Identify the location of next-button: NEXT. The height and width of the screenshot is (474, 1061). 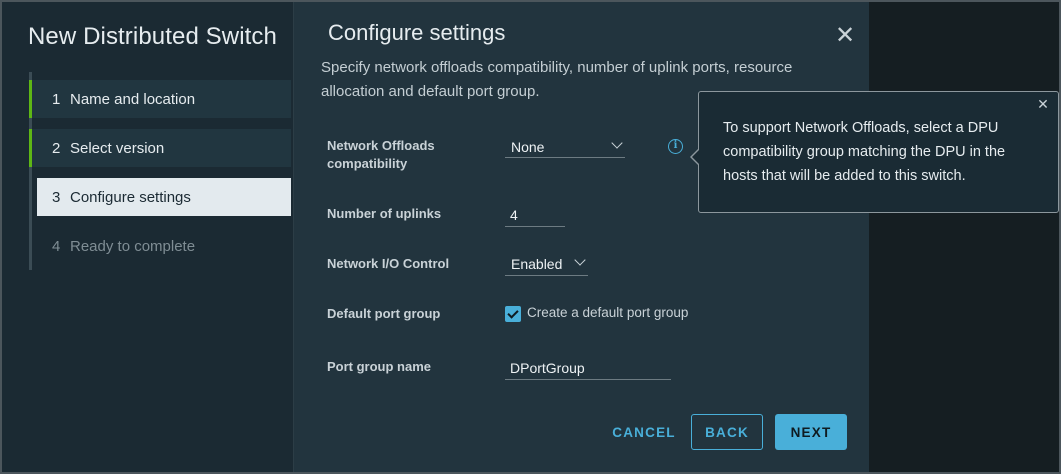
(811, 432).